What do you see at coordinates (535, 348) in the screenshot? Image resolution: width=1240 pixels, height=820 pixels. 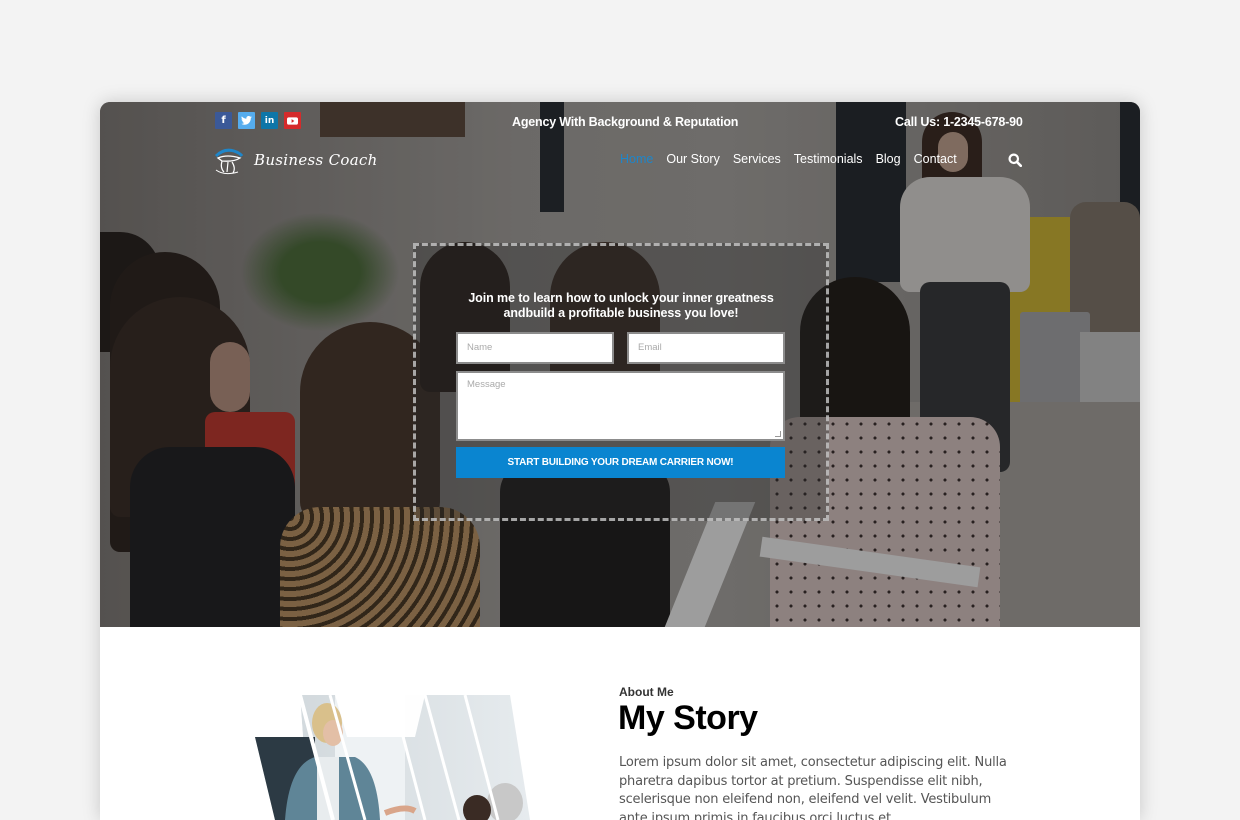 I see `name-input: Name` at bounding box center [535, 348].